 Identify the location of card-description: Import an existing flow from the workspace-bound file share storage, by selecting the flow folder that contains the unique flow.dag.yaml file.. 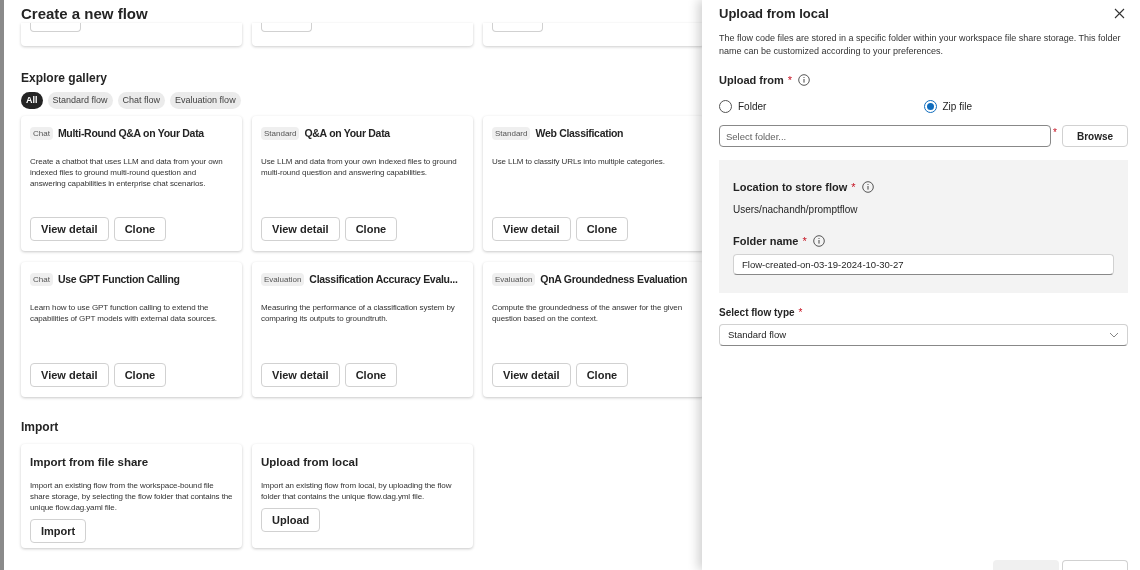
(131, 497).